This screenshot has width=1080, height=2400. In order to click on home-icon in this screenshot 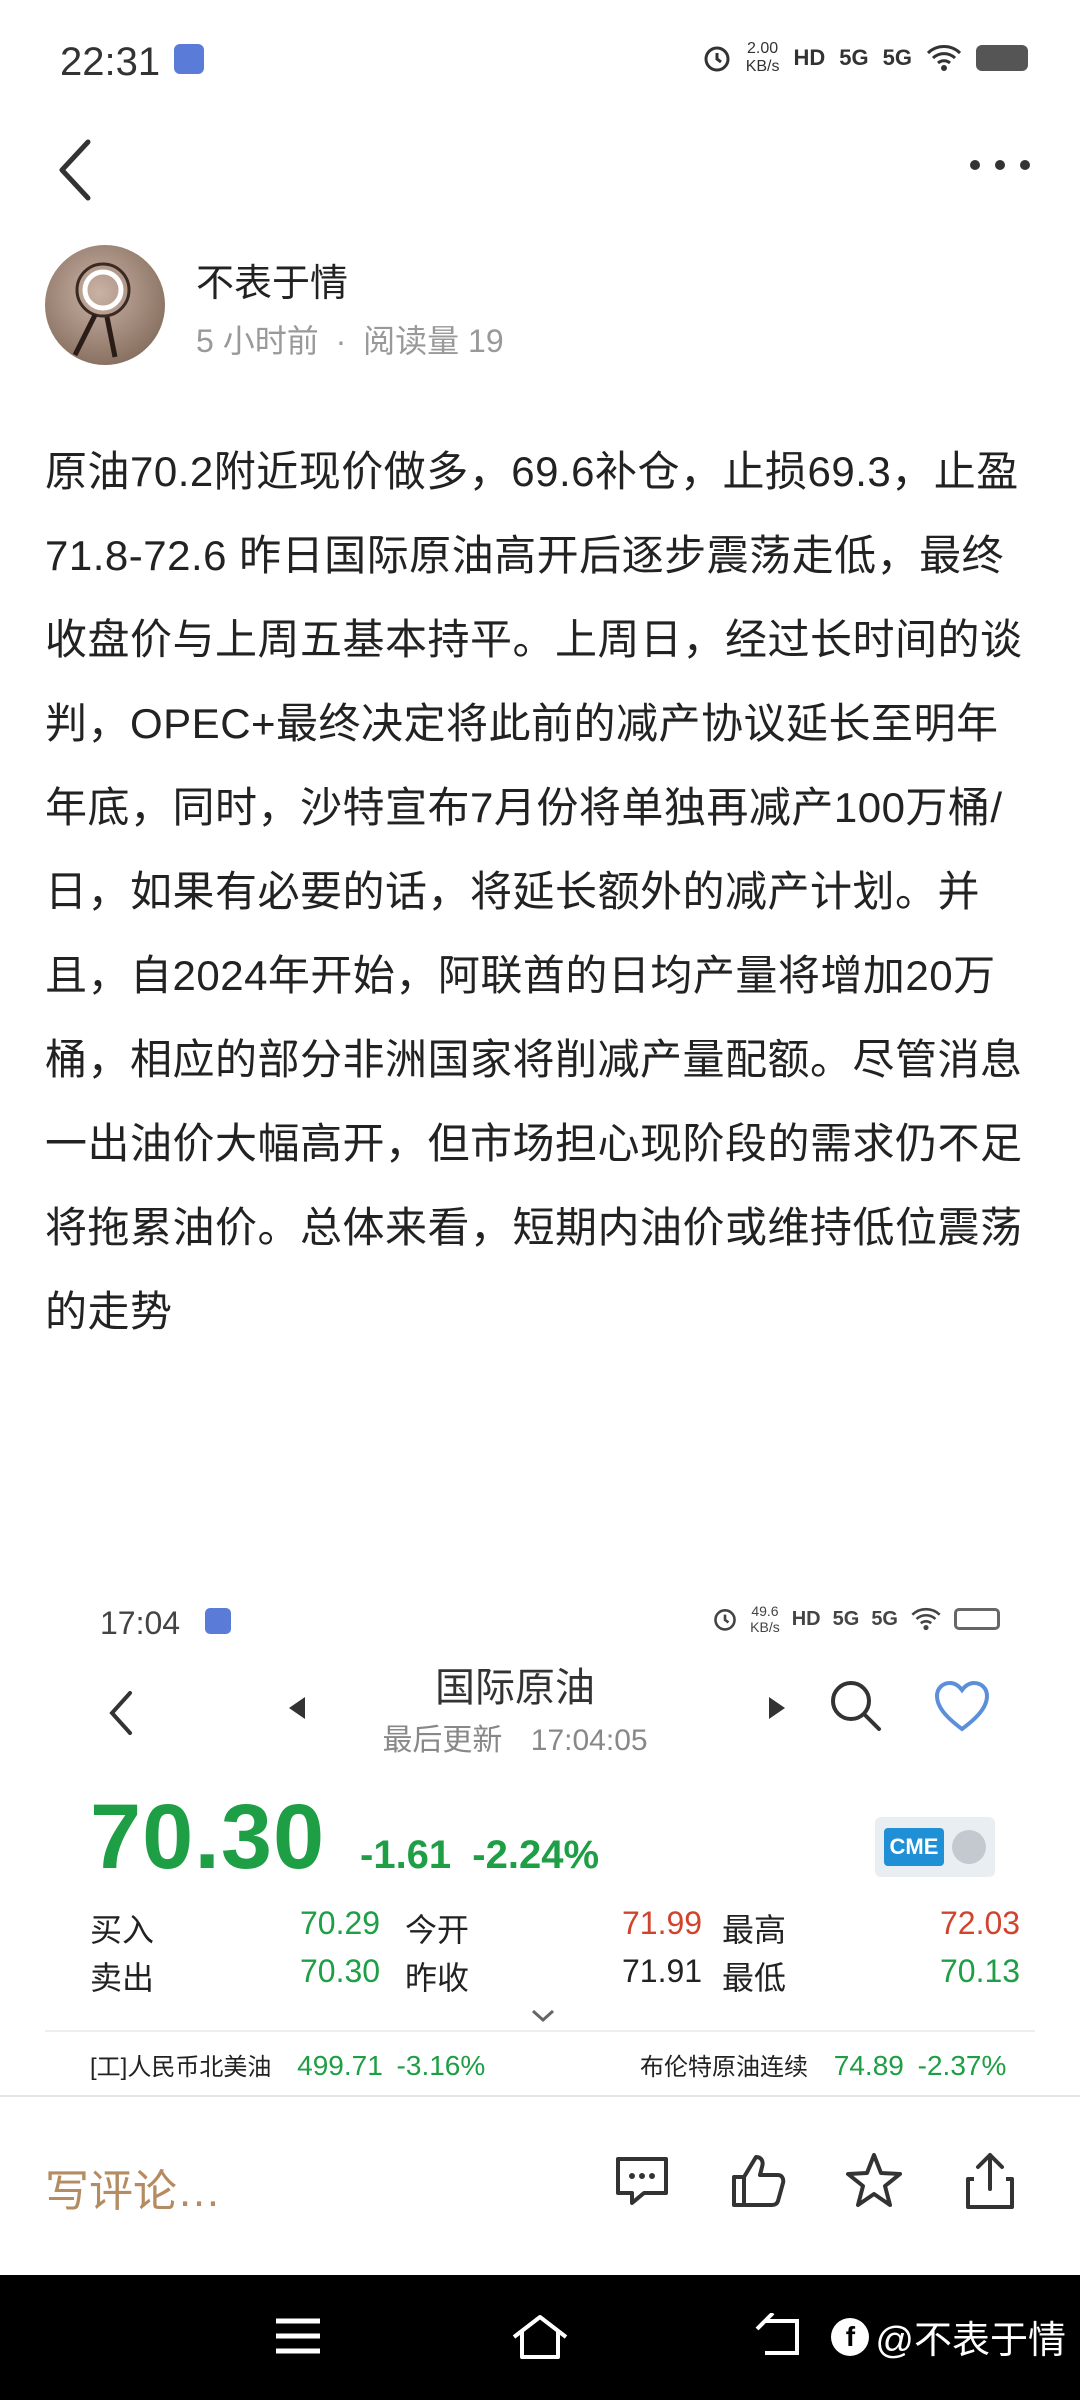, I will do `click(540, 2337)`.